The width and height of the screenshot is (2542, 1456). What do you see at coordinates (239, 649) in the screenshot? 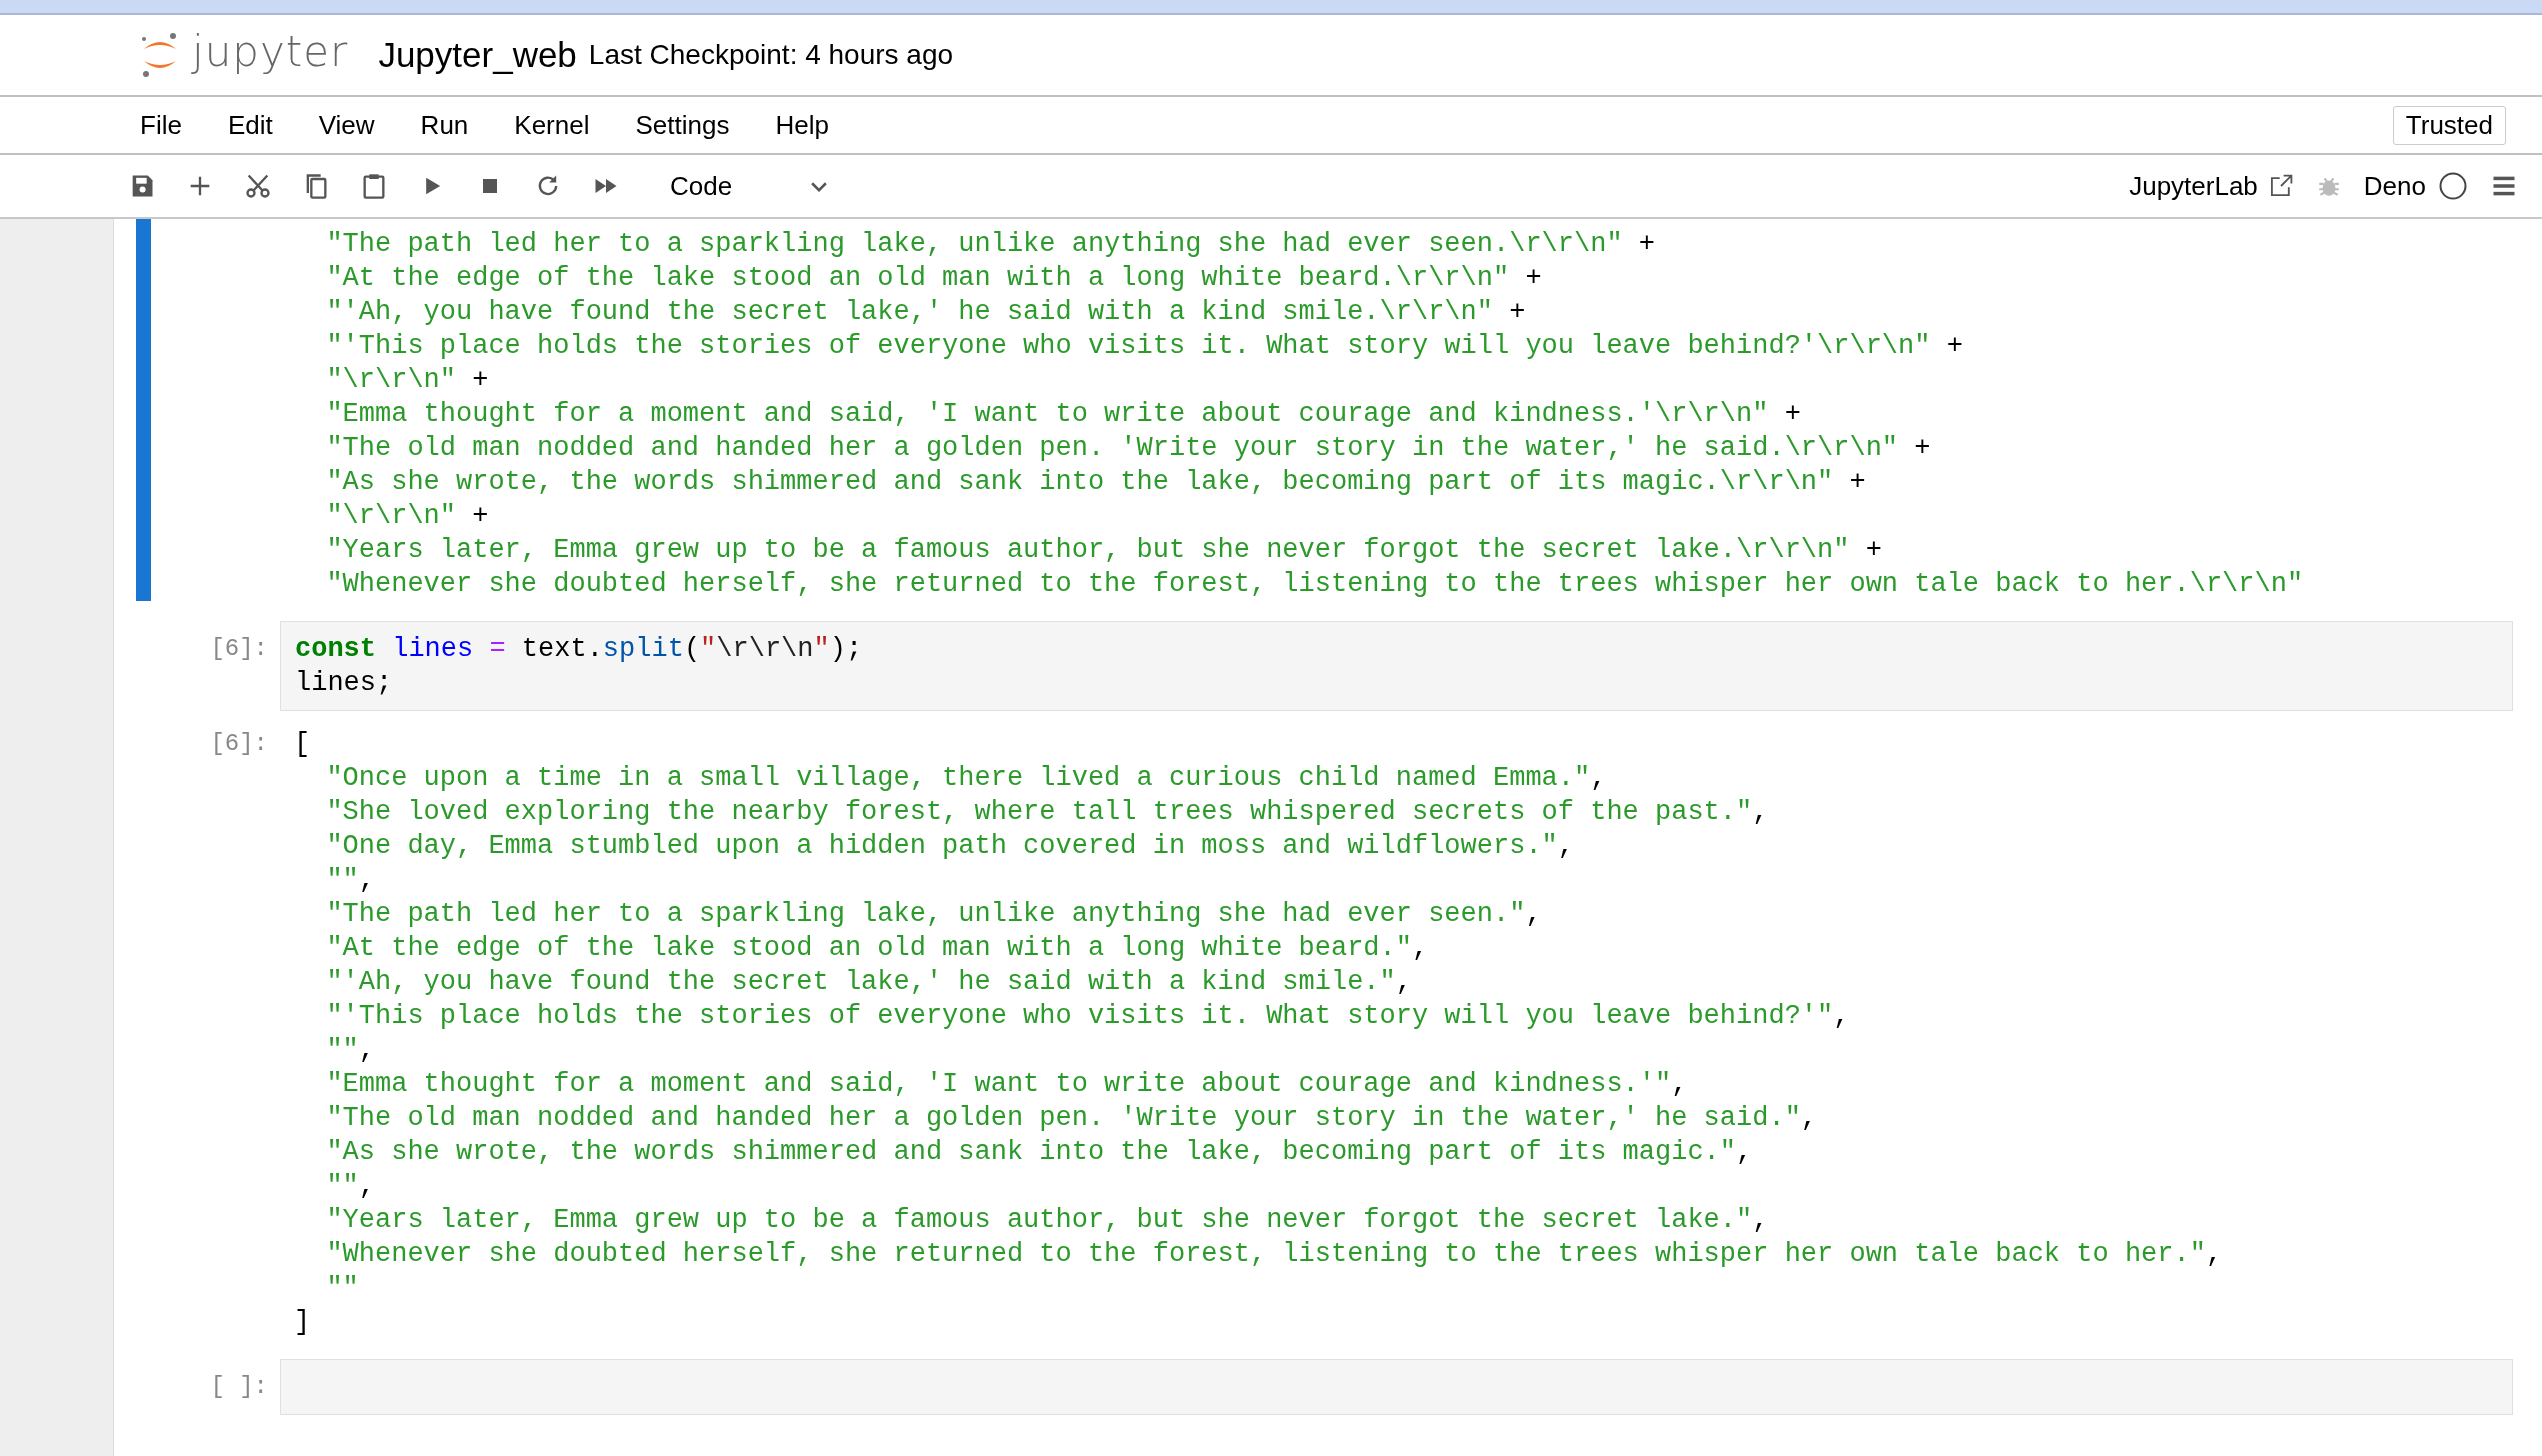
I see `cell-prompt: [6]:` at bounding box center [239, 649].